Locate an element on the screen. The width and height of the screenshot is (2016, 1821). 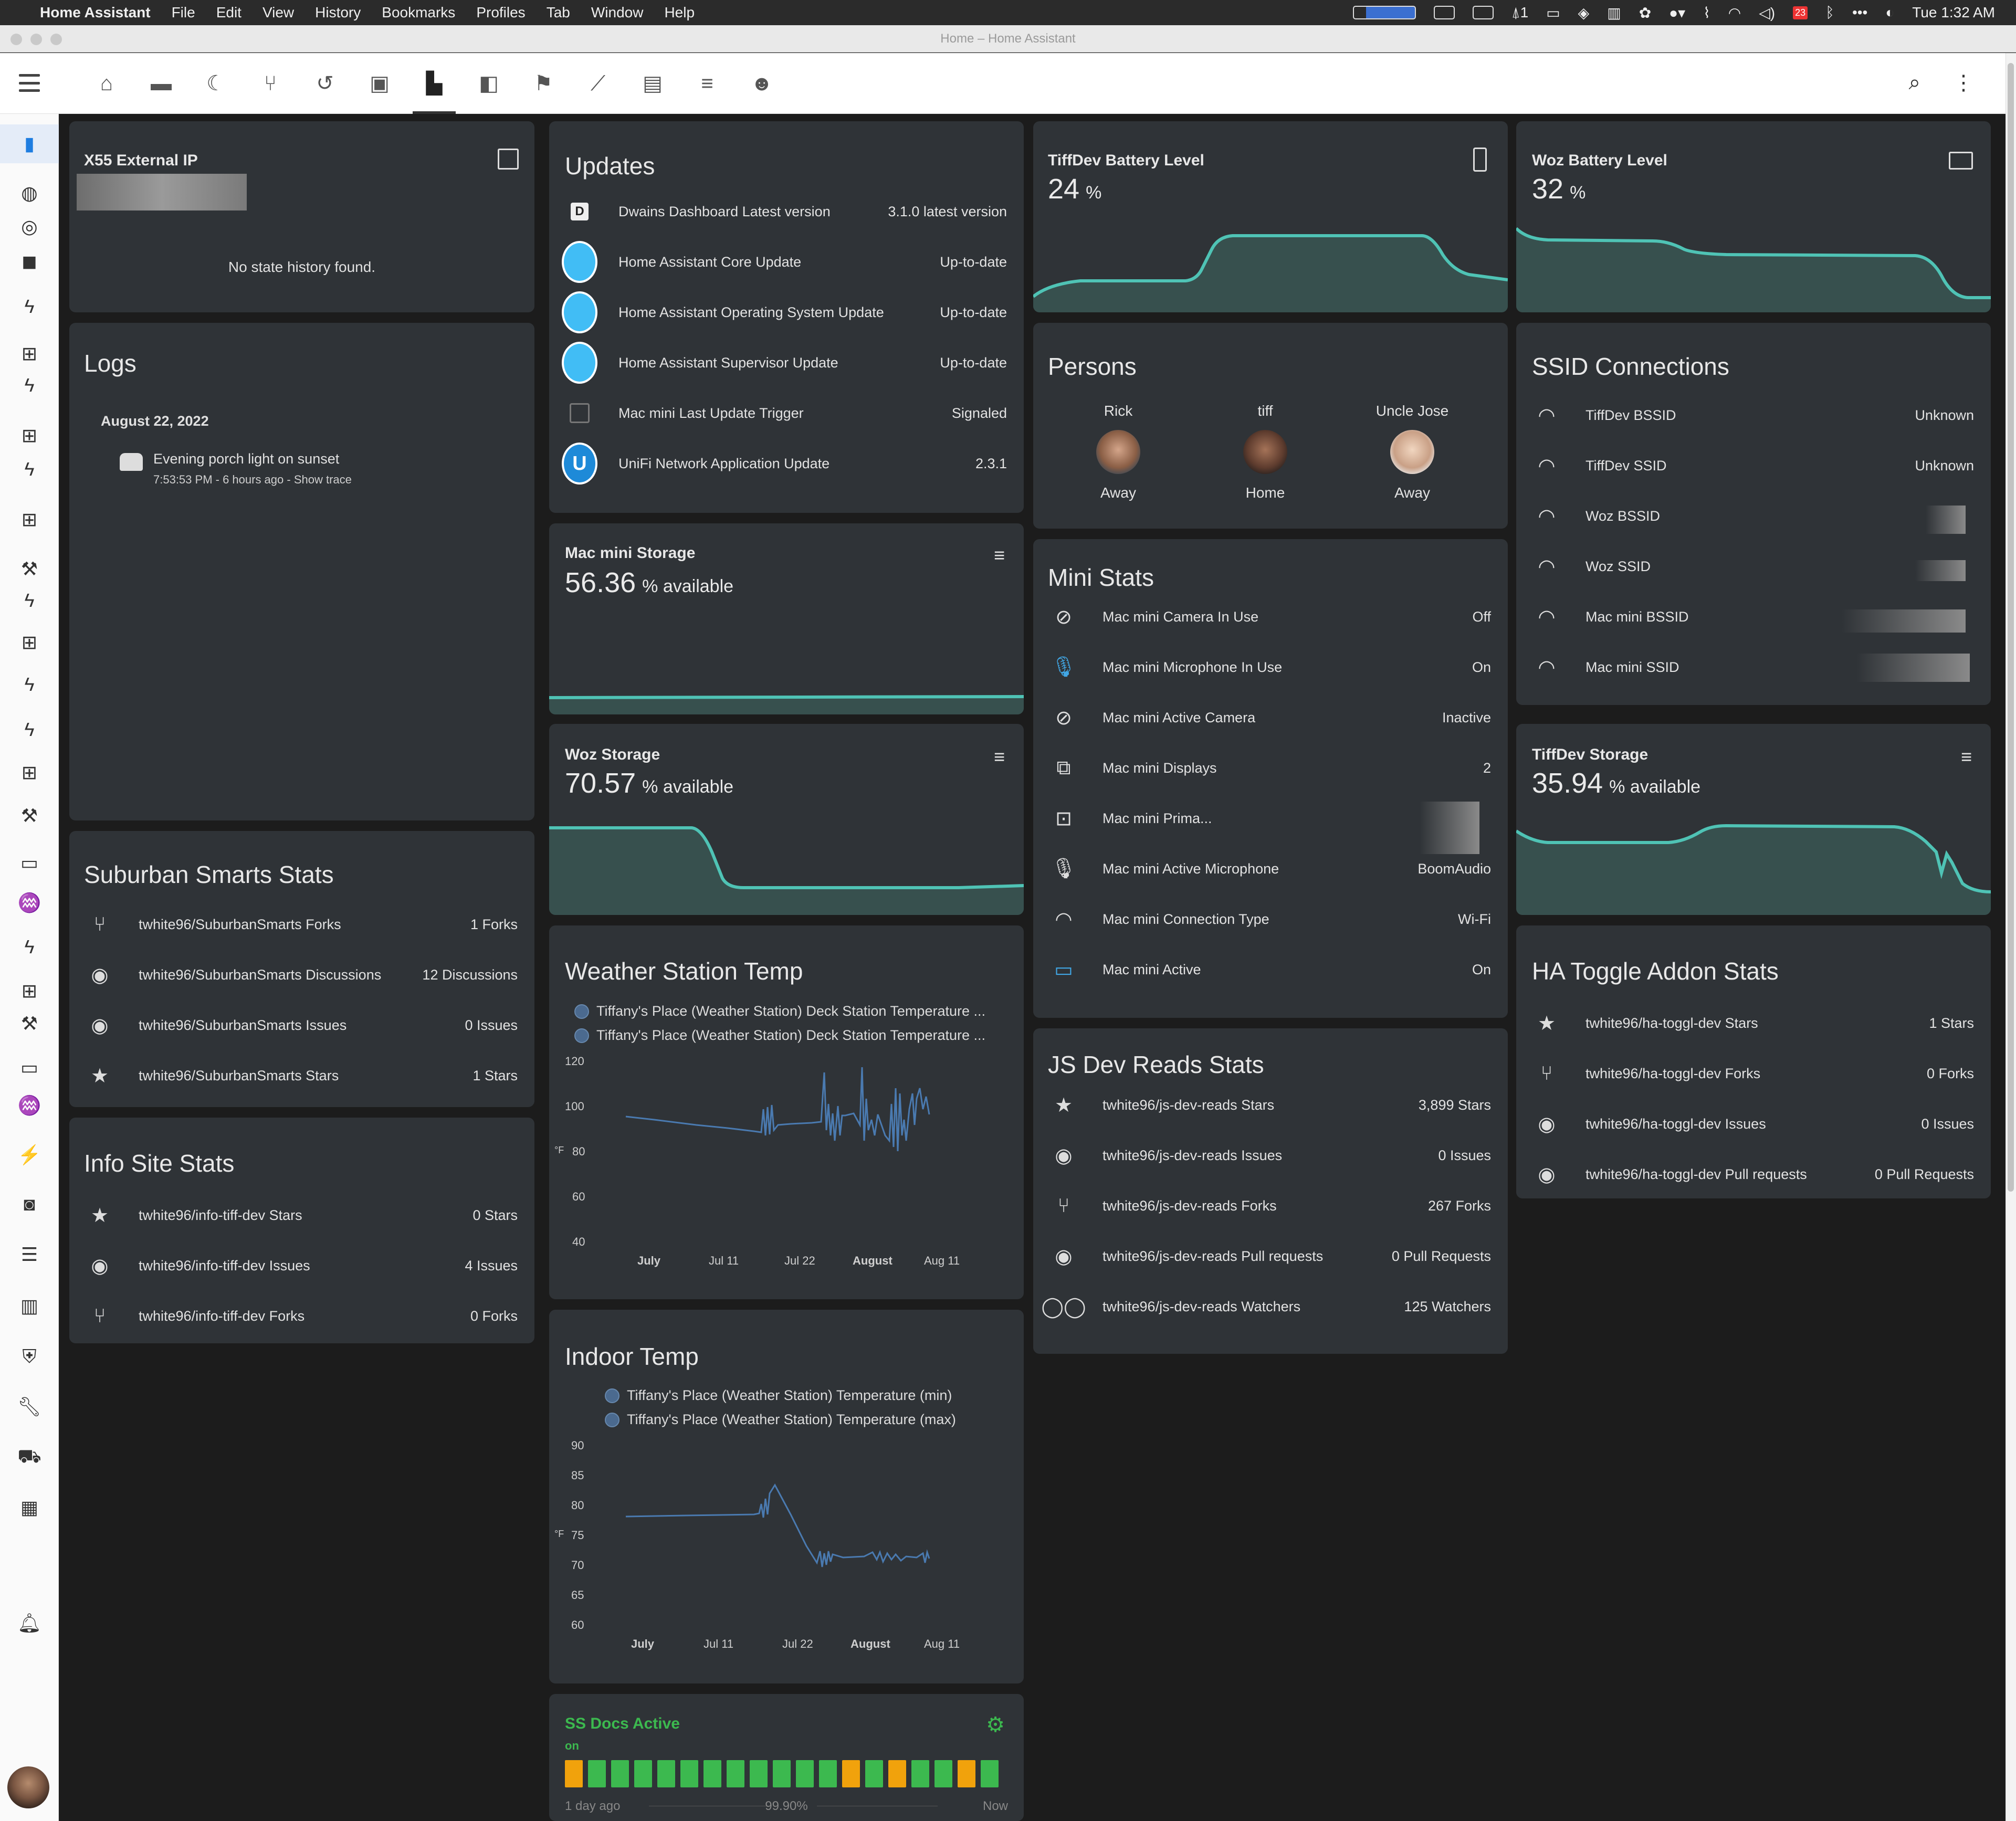
person-rick: Rick Away is located at coordinates (1118, 452).